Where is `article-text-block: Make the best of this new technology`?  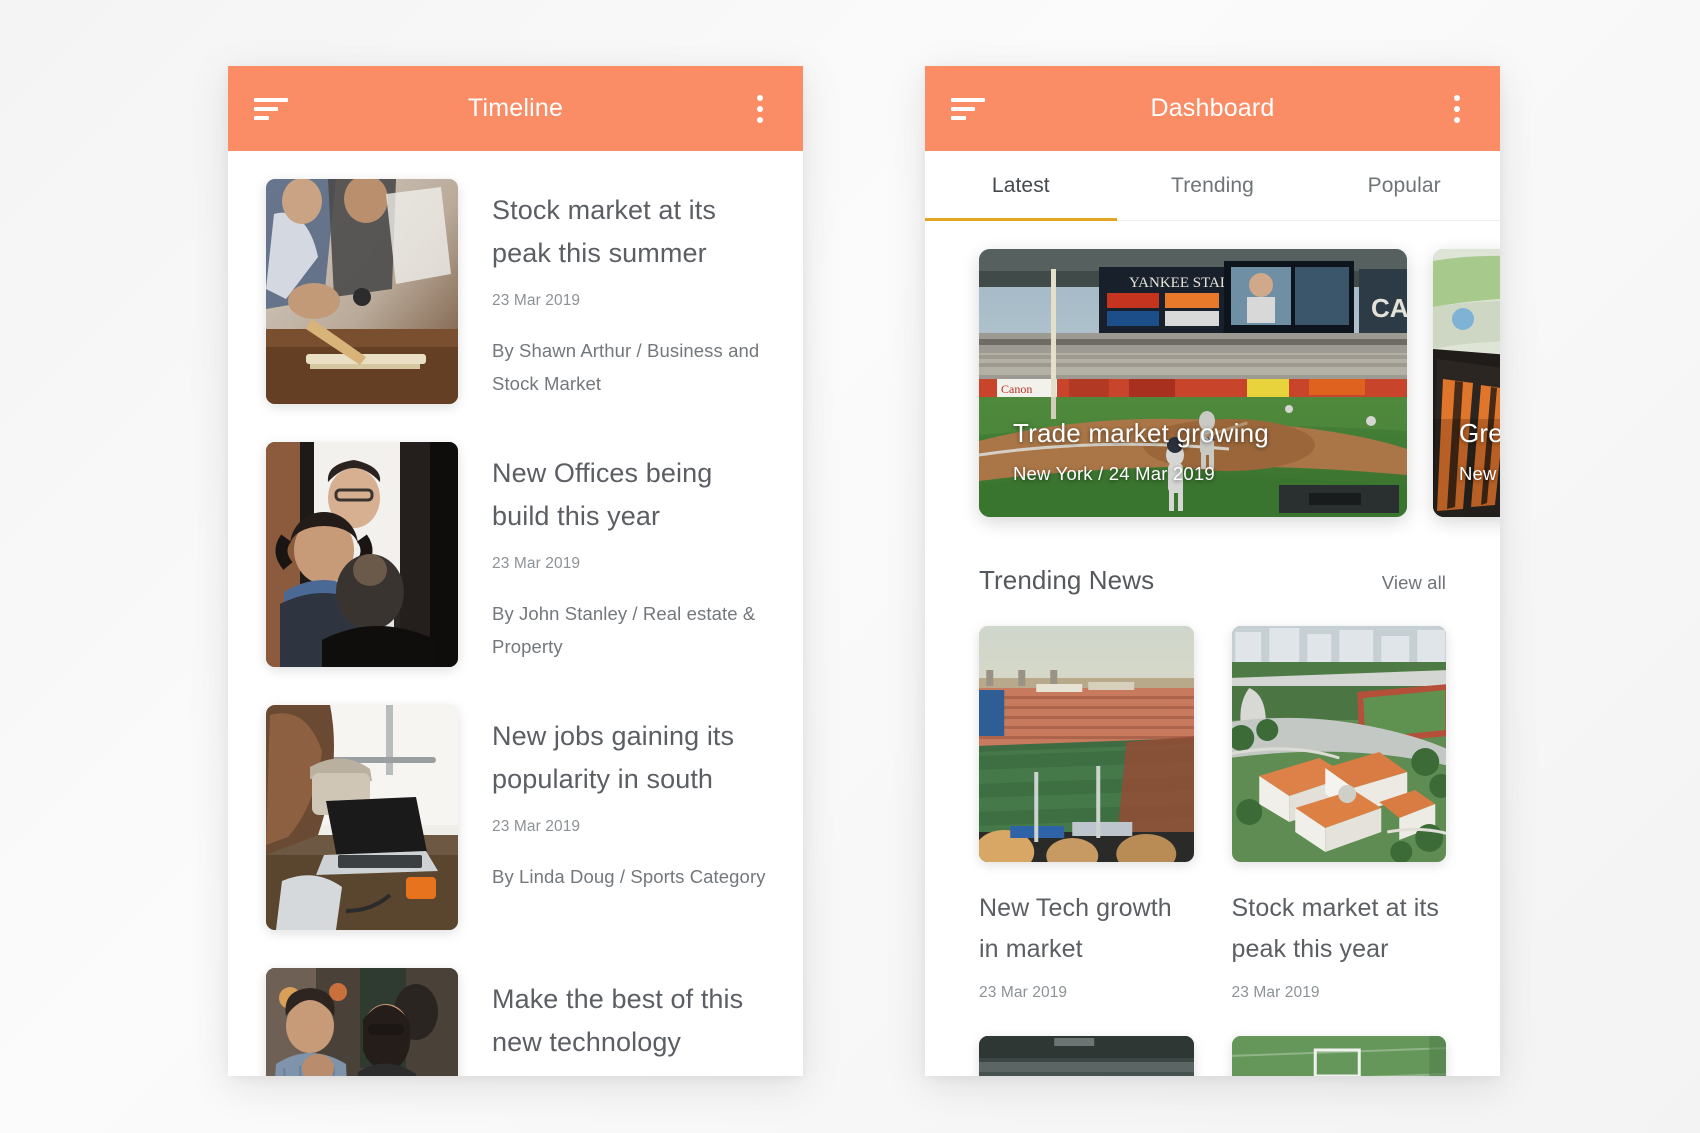 article-text-block: Make the best of this new technology is located at coordinates (613, 1022).